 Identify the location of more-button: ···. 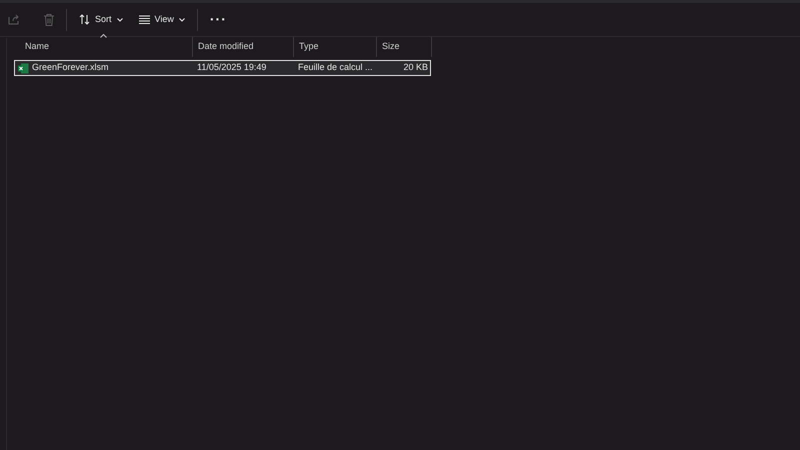
(218, 20).